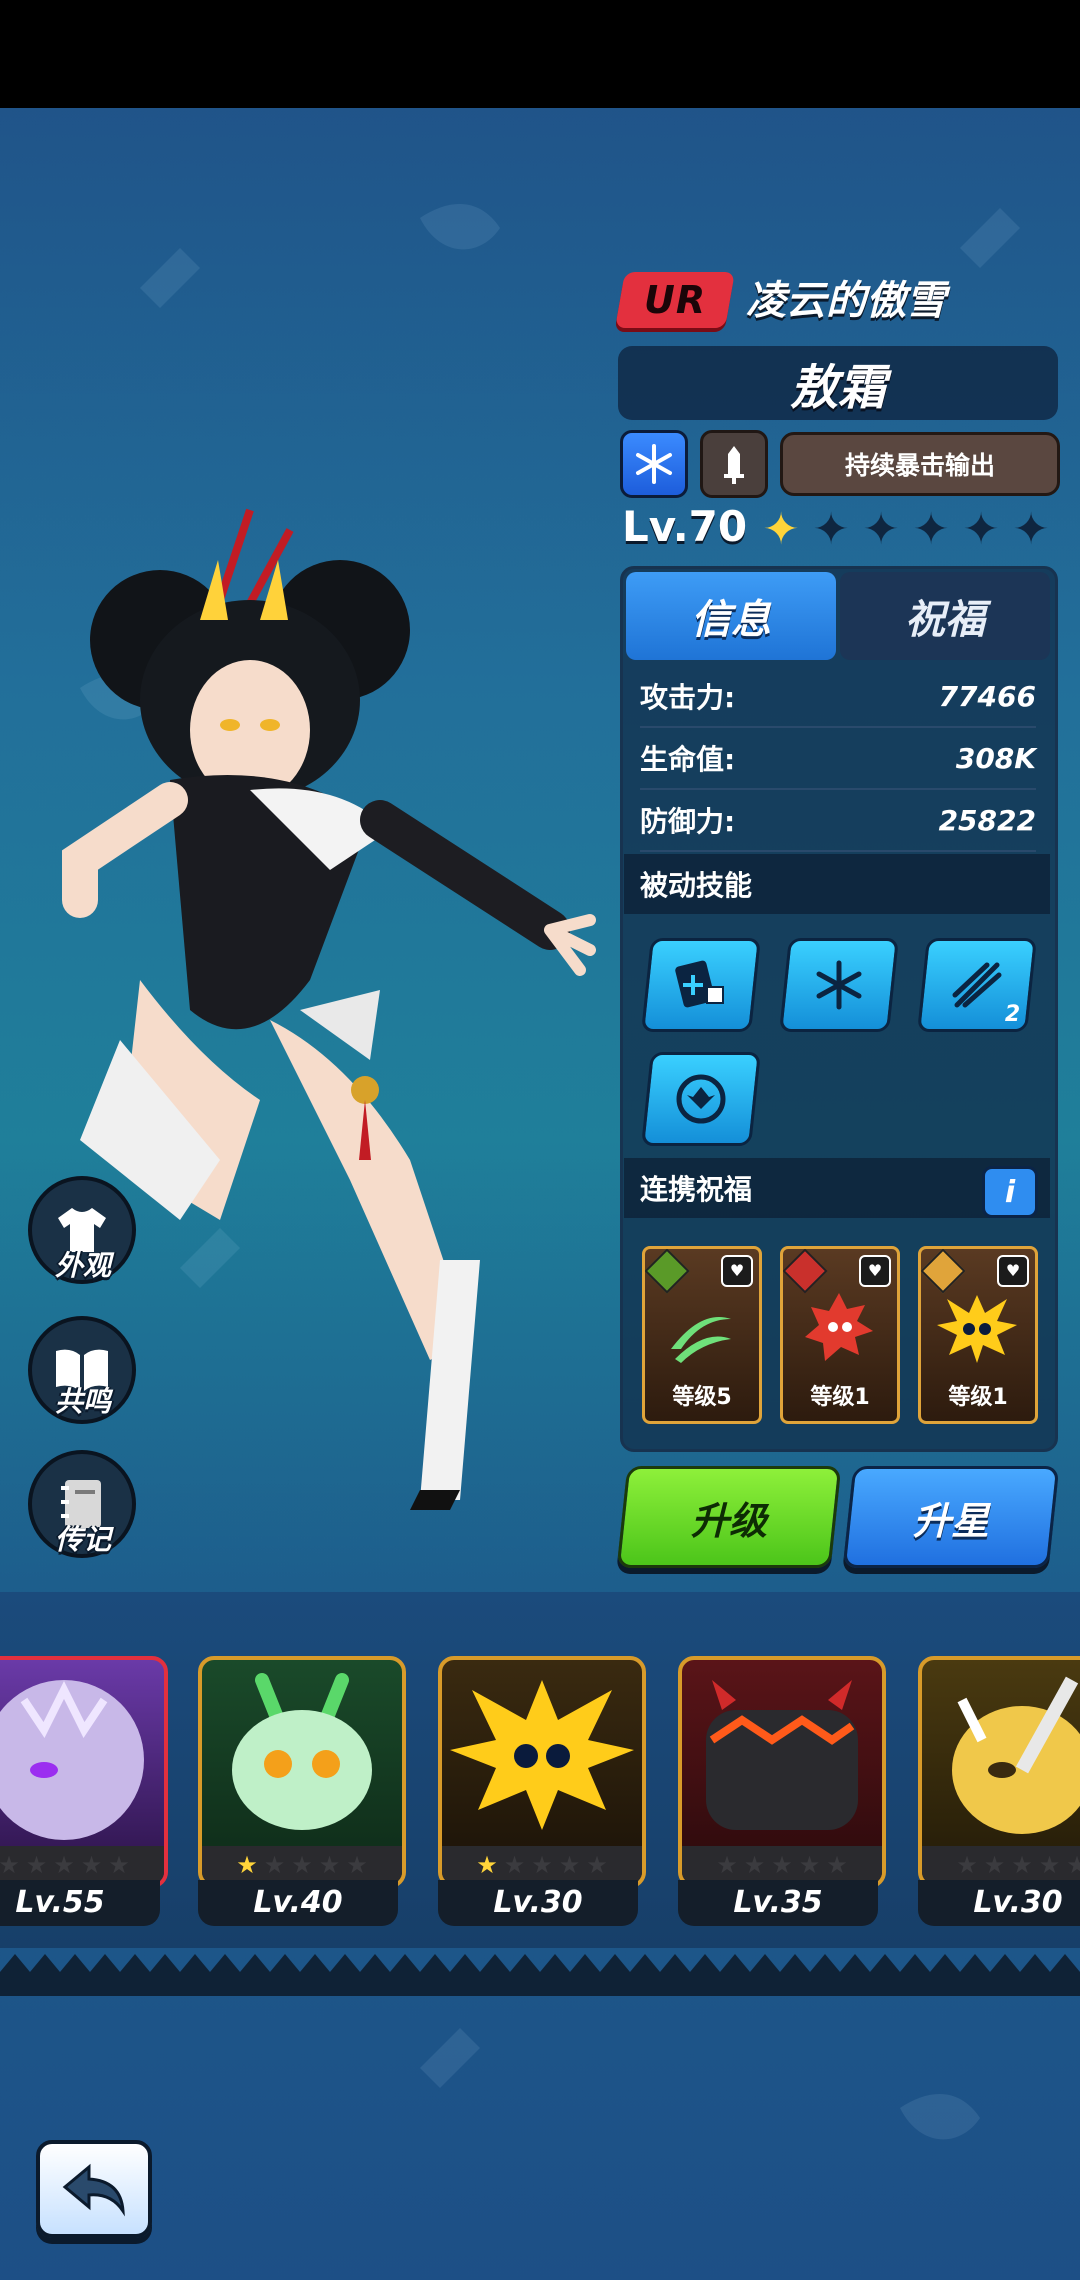  I want to click on tab-info: 信息, so click(731, 616).